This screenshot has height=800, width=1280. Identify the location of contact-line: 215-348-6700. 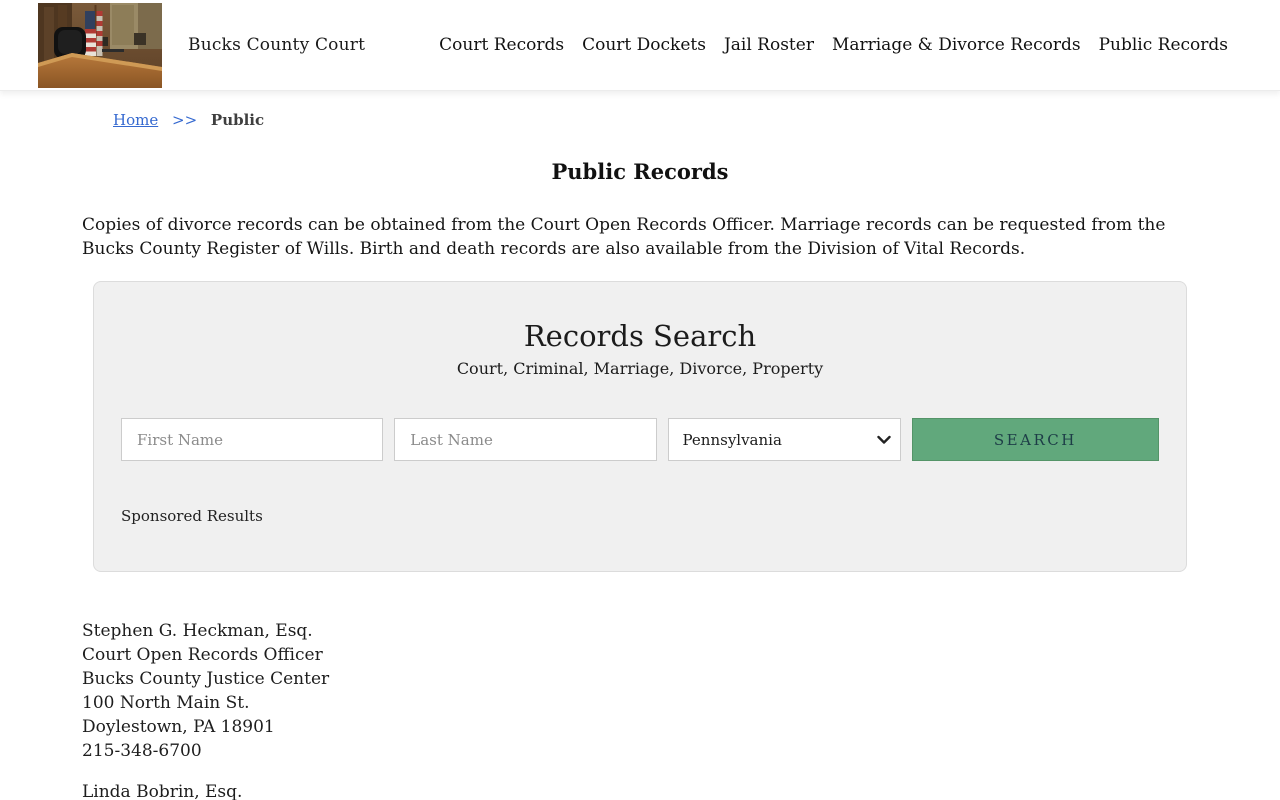
(142, 751).